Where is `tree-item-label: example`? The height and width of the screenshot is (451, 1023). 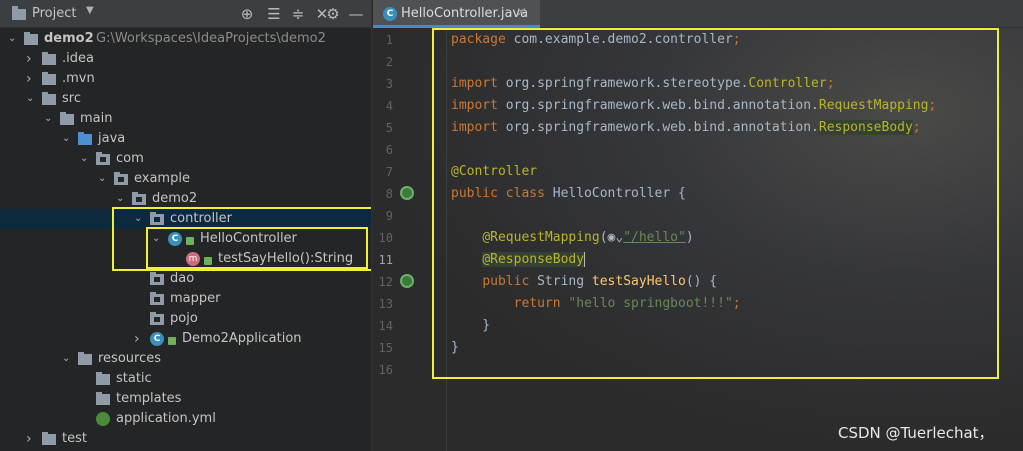 tree-item-label: example is located at coordinates (162, 178).